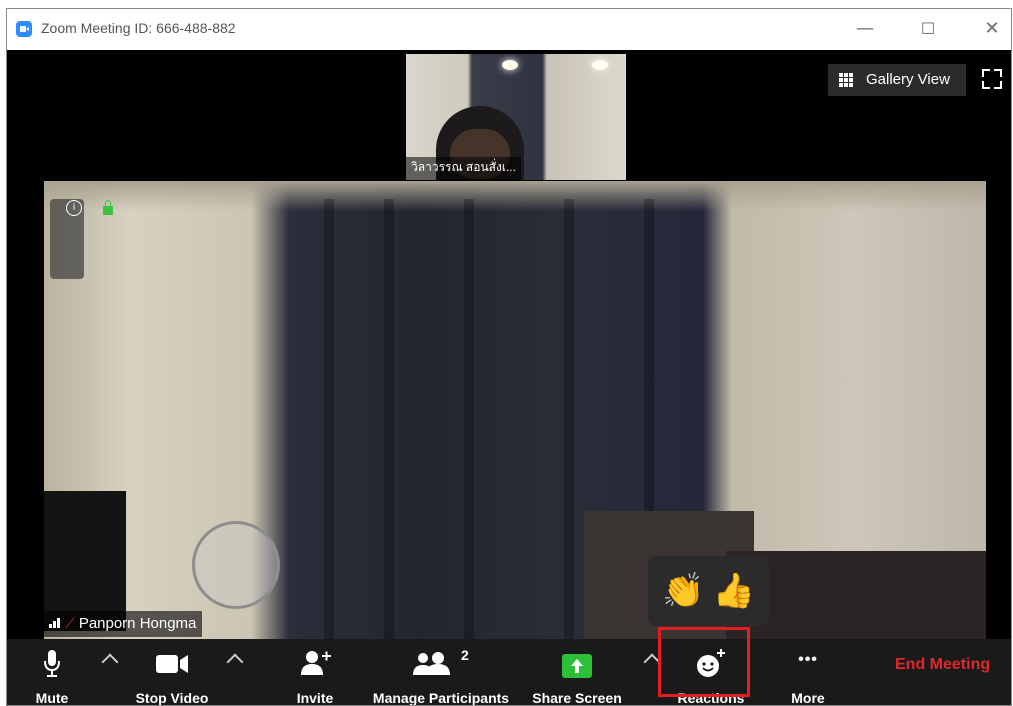  What do you see at coordinates (85, 561) in the screenshot?
I see `television` at bounding box center [85, 561].